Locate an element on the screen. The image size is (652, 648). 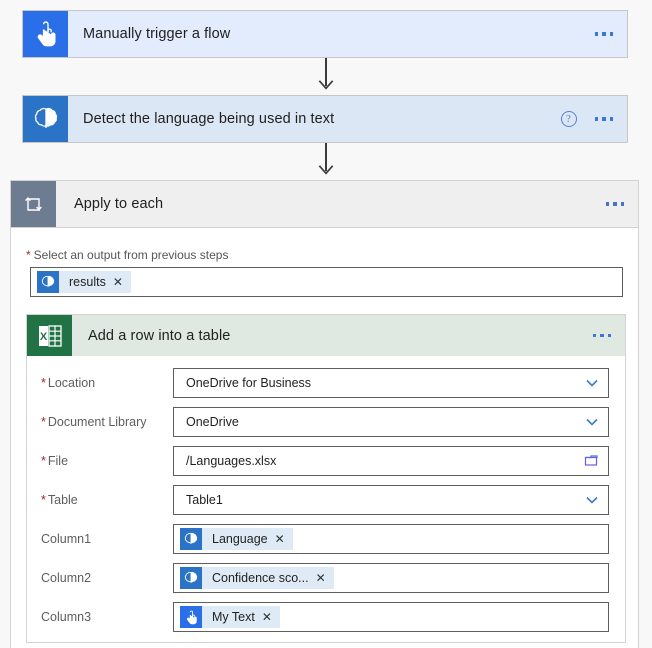
form-row-document-library: * Document Library OneDrive is located at coordinates (326, 422).